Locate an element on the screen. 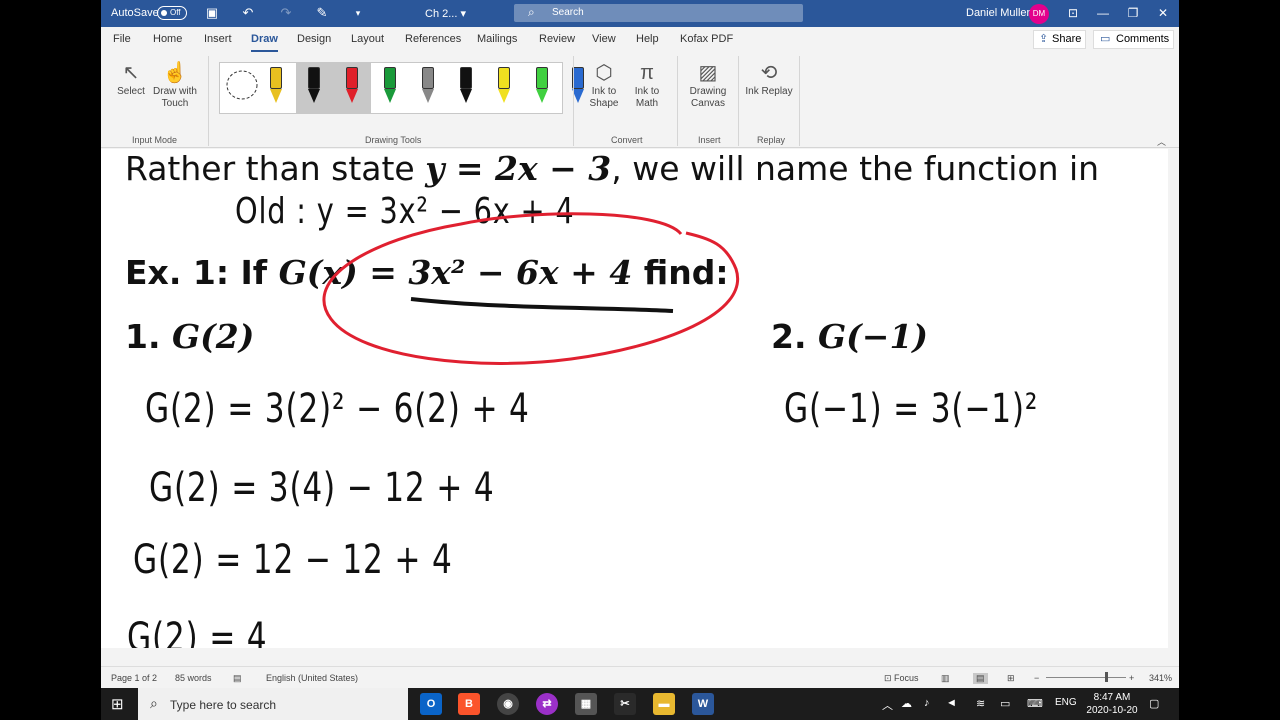  pen-red is located at coordinates (352, 88).